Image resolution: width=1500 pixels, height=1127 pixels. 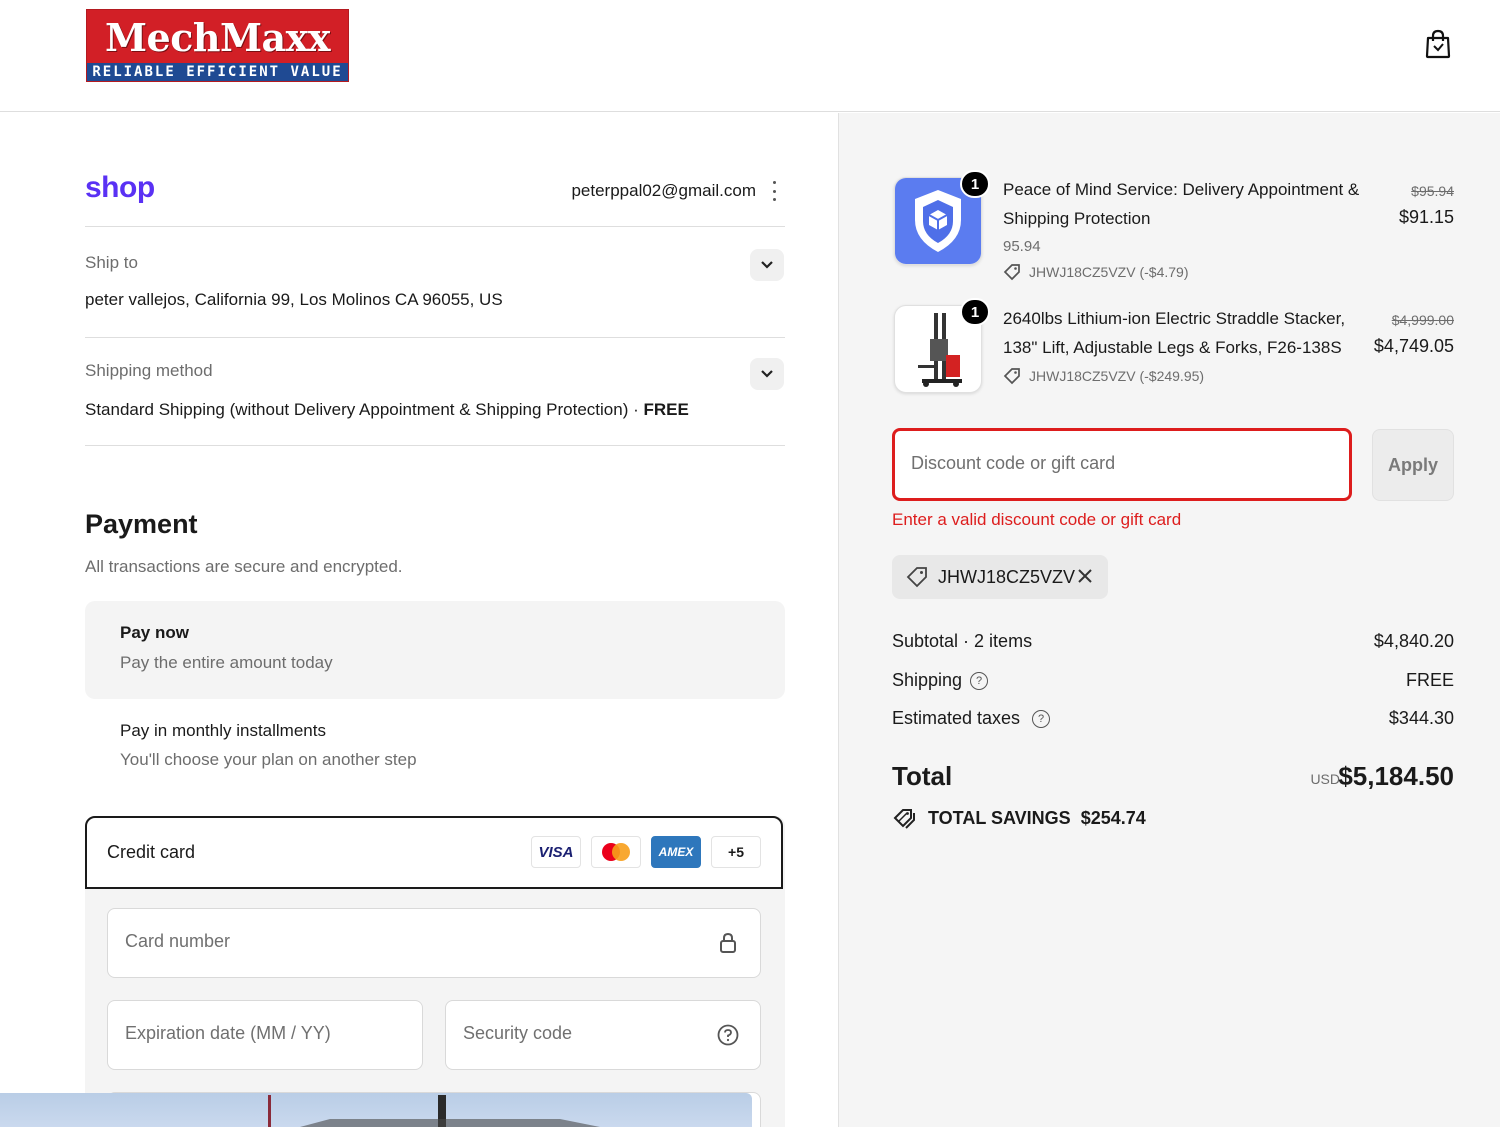 What do you see at coordinates (217, 72) in the screenshot?
I see `logo-tagline: RELIABLE EFFICIENT VALUE` at bounding box center [217, 72].